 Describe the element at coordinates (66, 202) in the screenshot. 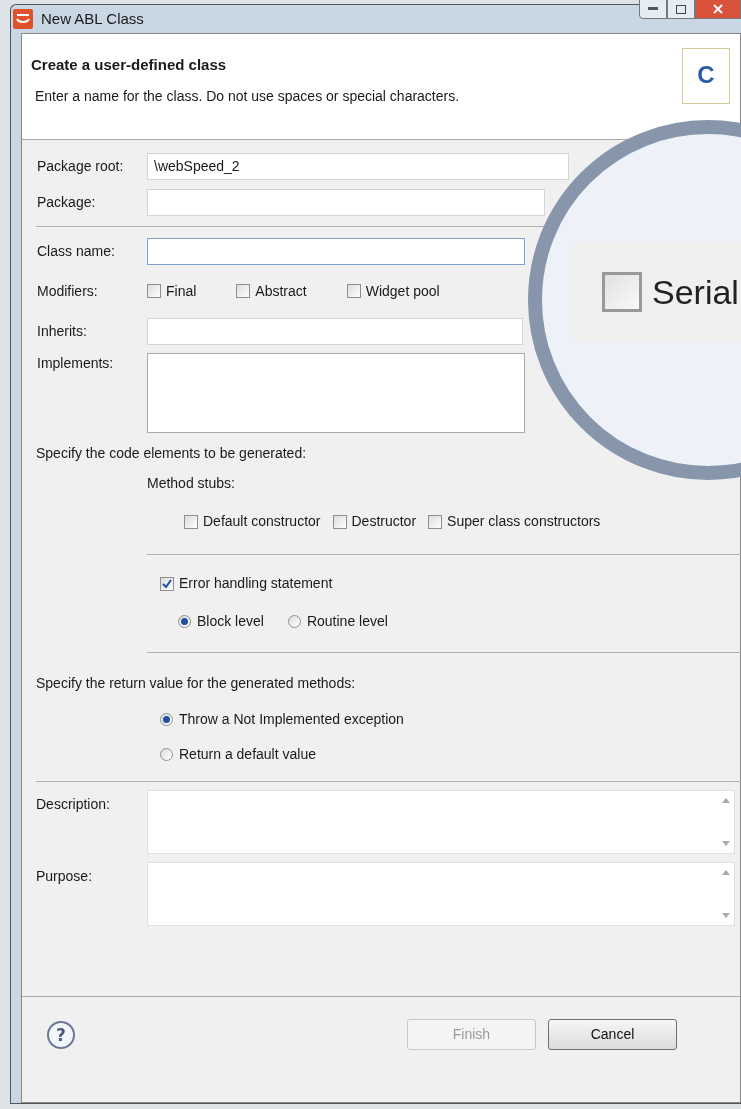

I see `field-label: Package:` at that location.